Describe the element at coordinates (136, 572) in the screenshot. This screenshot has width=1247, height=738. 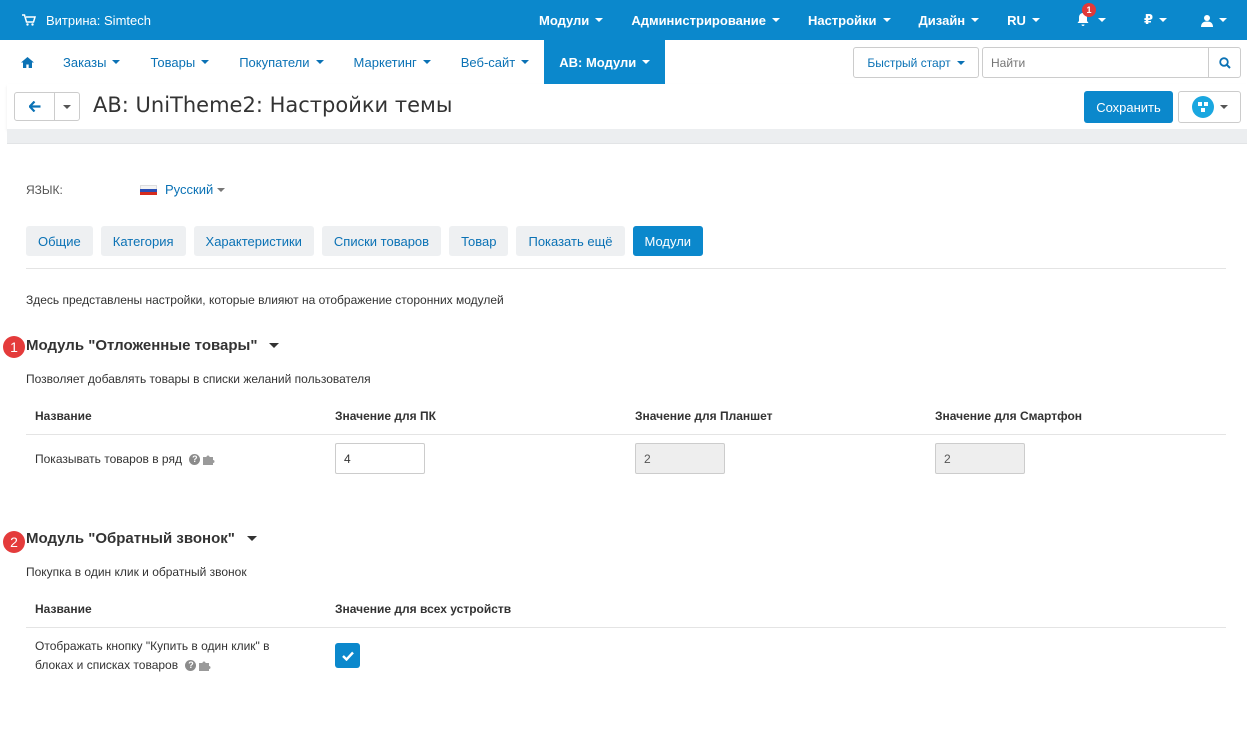
I see `section-callback-description: Покупка в один клик и обратный звонок` at that location.